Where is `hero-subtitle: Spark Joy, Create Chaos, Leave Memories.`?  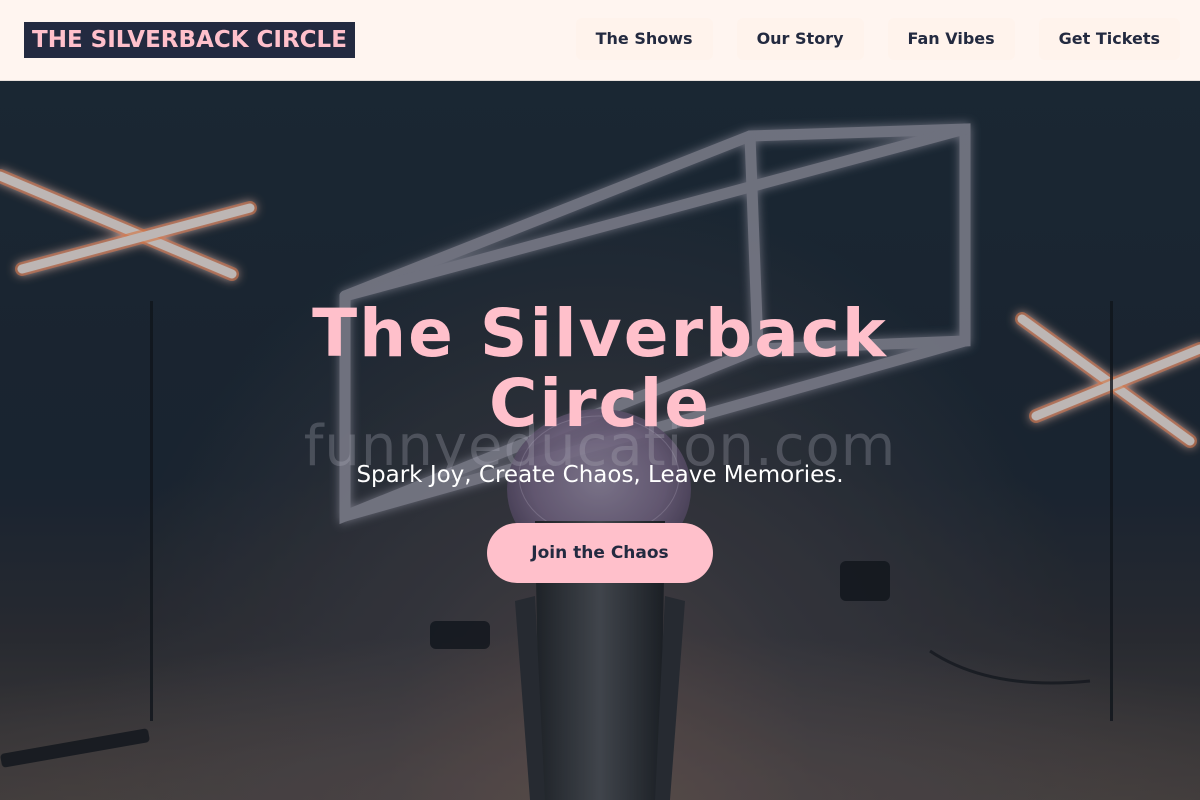
hero-subtitle: Spark Joy, Create Chaos, Leave Memories. is located at coordinates (600, 475).